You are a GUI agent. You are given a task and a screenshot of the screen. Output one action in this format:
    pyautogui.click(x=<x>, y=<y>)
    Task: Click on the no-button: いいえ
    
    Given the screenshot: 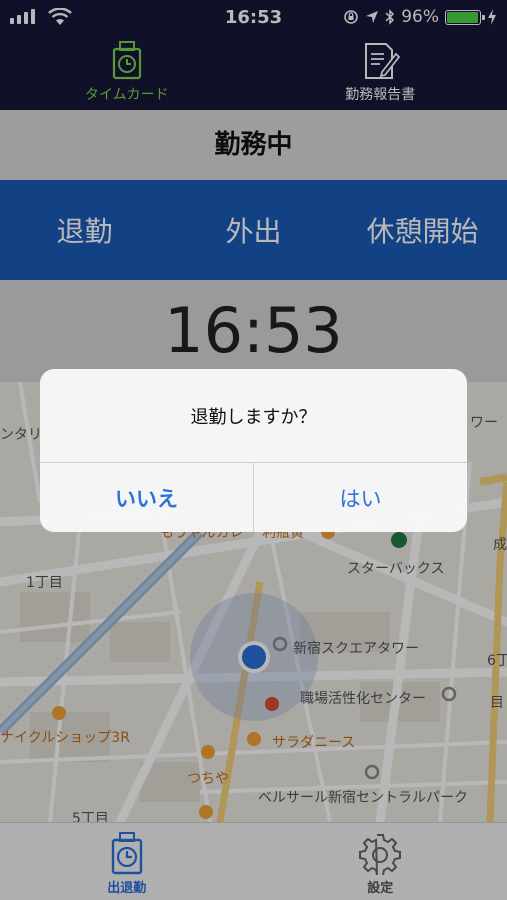 What is the action you would take?
    pyautogui.click(x=147, y=497)
    